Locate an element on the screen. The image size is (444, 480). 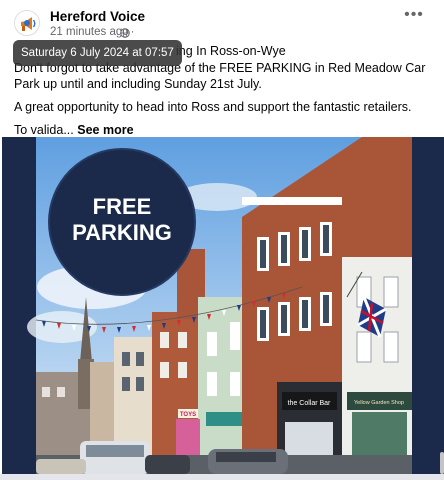
post-paragraph-3: To valida... See more is located at coordinates (225, 130).